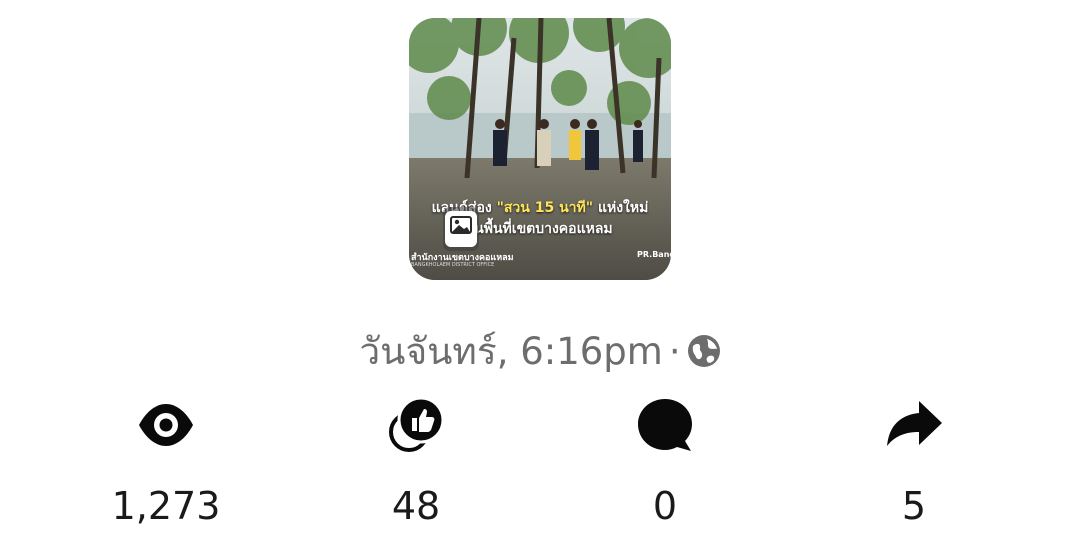 This screenshot has width=1080, height=549. What do you see at coordinates (704, 351) in the screenshot?
I see `globe-icon` at bounding box center [704, 351].